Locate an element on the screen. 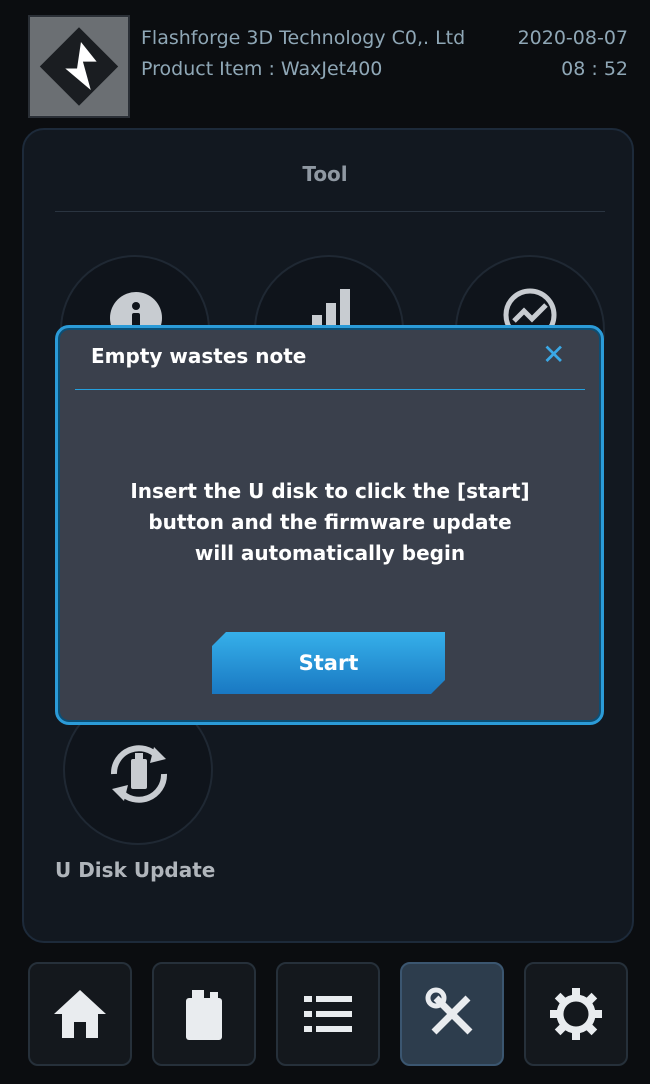  panel-divider is located at coordinates (330, 211).